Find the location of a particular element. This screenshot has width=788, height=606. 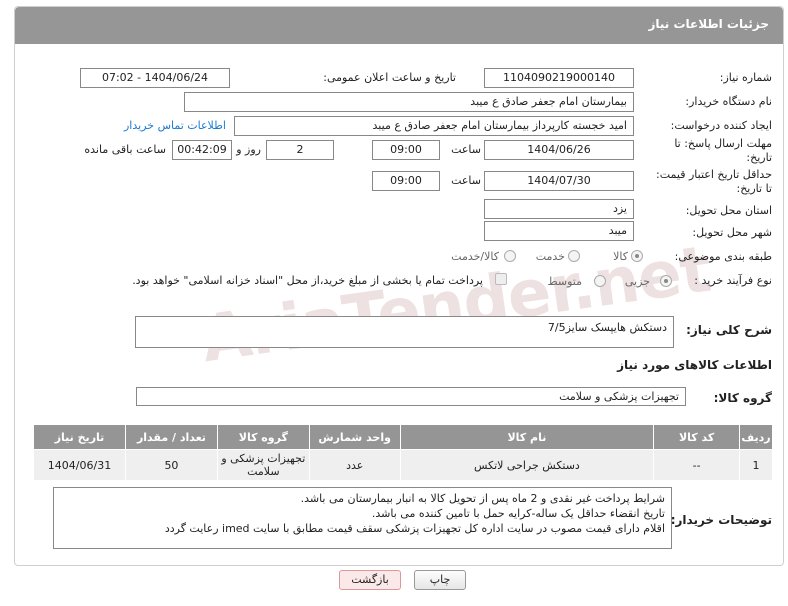

col-quantity: تعداد / مقدار is located at coordinates (171, 437).